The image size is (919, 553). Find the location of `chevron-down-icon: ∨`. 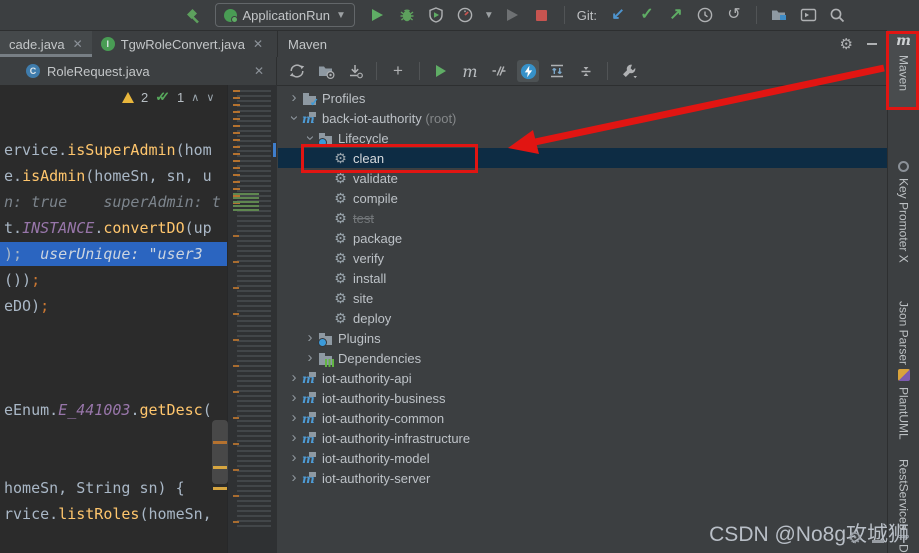

chevron-down-icon: ∨ is located at coordinates (210, 97).